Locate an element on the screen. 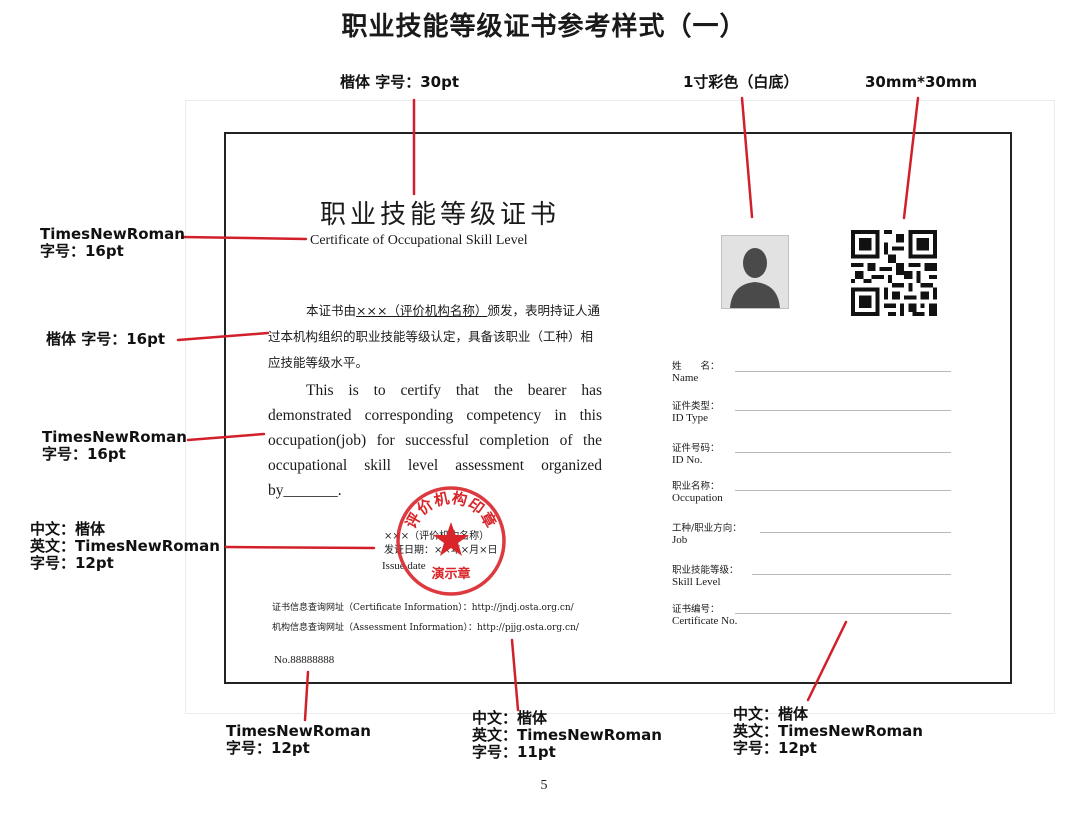 The image size is (1088, 823). page-number: 5 is located at coordinates (544, 785).